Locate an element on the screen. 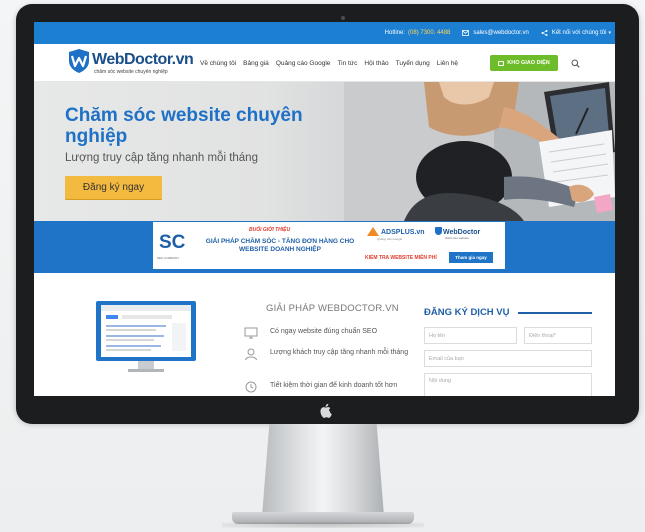  register-now-button: Đăng ký ngay is located at coordinates (113, 187).